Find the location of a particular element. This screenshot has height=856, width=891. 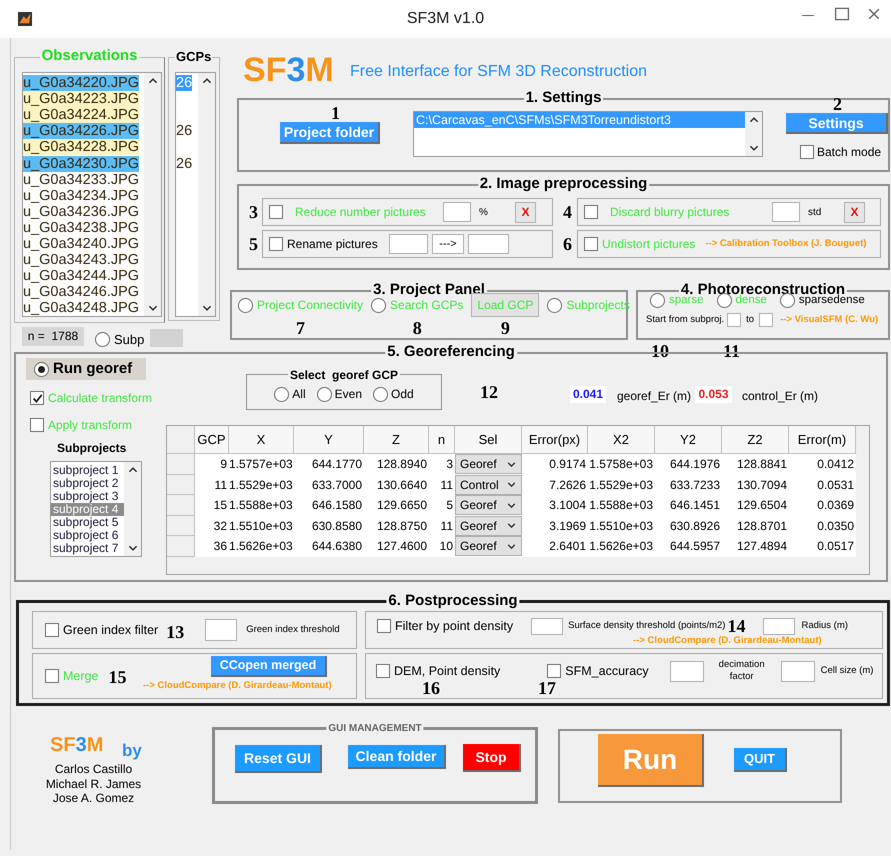

subproject-list: subproject 1 subproject 2 subproject 3 subproject 4 subproject 5 subproject 6 subproject 7 is located at coordinates (96, 509).